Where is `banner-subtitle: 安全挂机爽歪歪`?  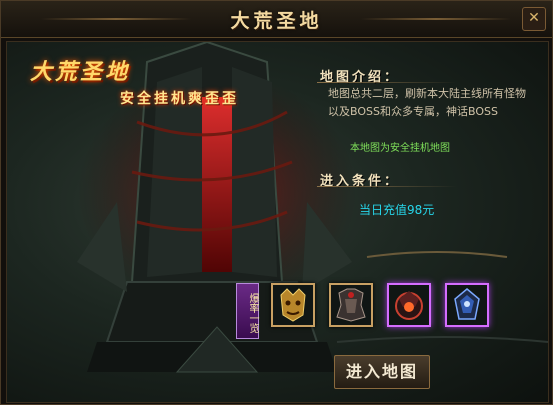
banner-subtitle: 安全挂机爽歪歪 is located at coordinates (179, 99).